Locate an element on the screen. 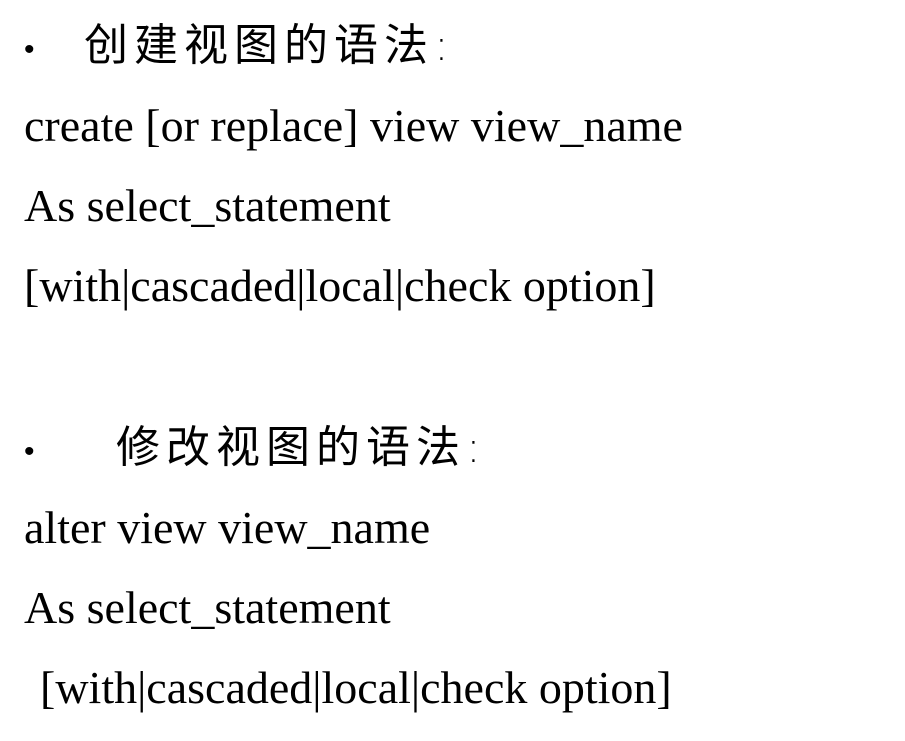  create-view-syntax-line-3: [with|cascaded|local|check option] is located at coordinates (340, 285).